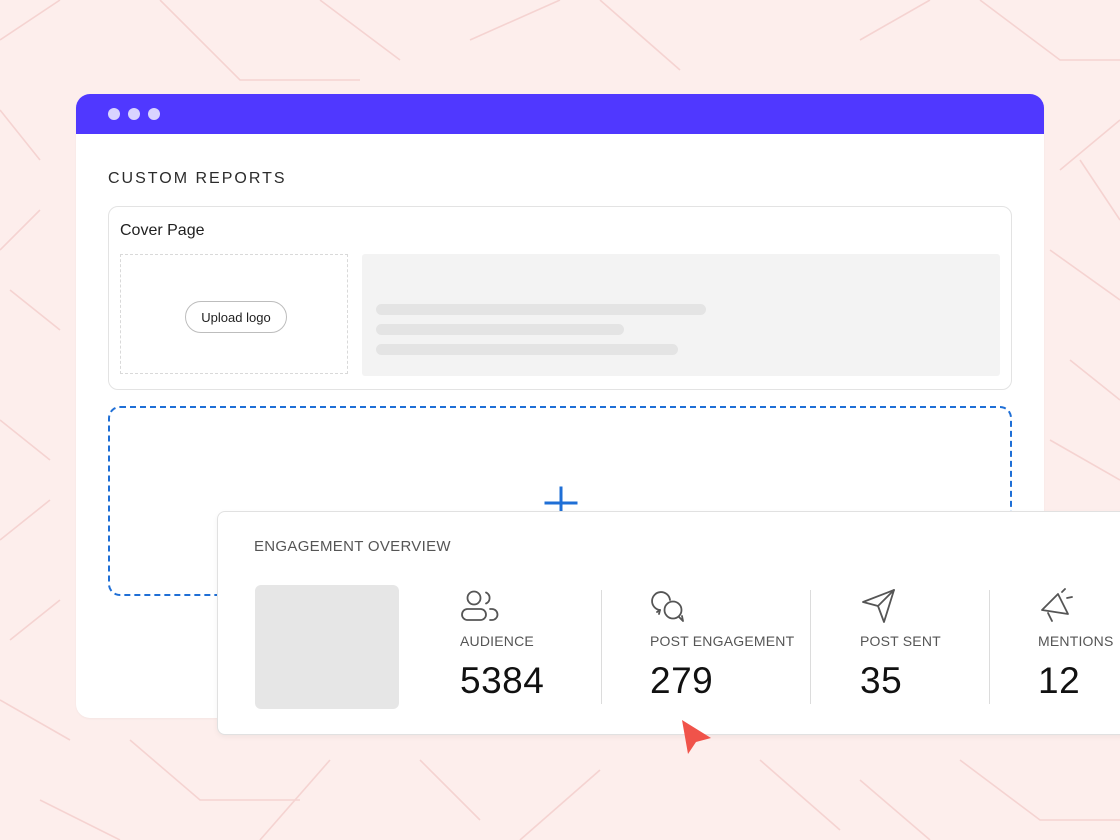 The height and width of the screenshot is (840, 1120). I want to click on logo-drop-area: Upload logo, so click(234, 314).